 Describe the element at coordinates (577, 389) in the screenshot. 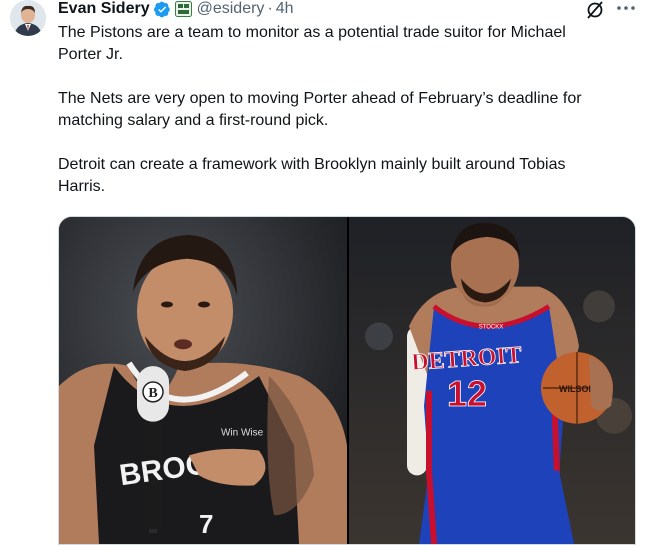

I see `ball-text: WILSON` at that location.